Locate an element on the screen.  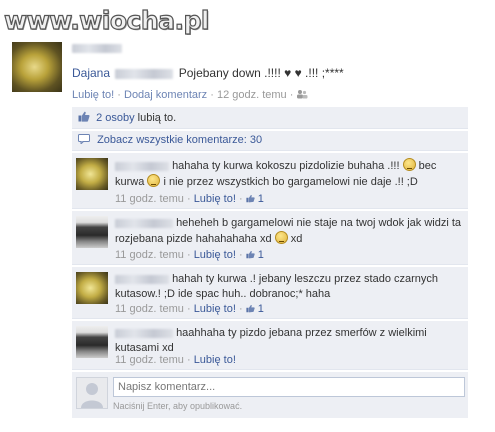
post-author-avatar is located at coordinates (37, 67).